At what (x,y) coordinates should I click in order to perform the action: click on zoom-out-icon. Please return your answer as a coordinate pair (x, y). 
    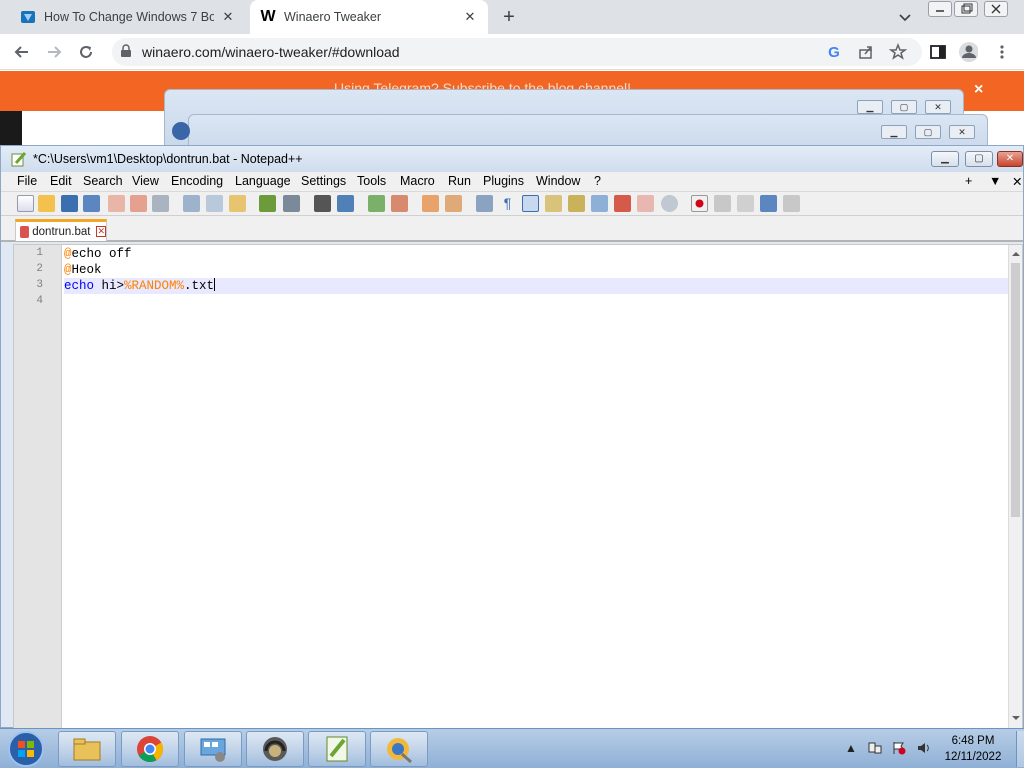
    Looking at the image, I should click on (399, 203).